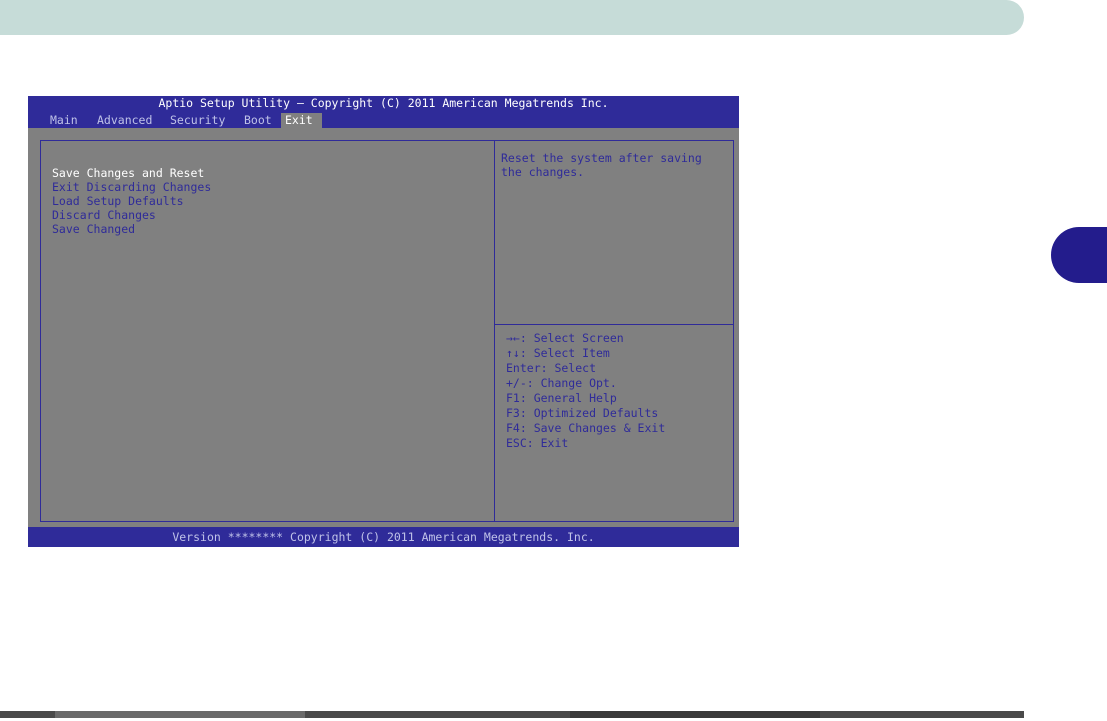 This screenshot has height=721, width=1107. Describe the element at coordinates (601, 158) in the screenshot. I see `help-line: Reset the system after saving` at that location.